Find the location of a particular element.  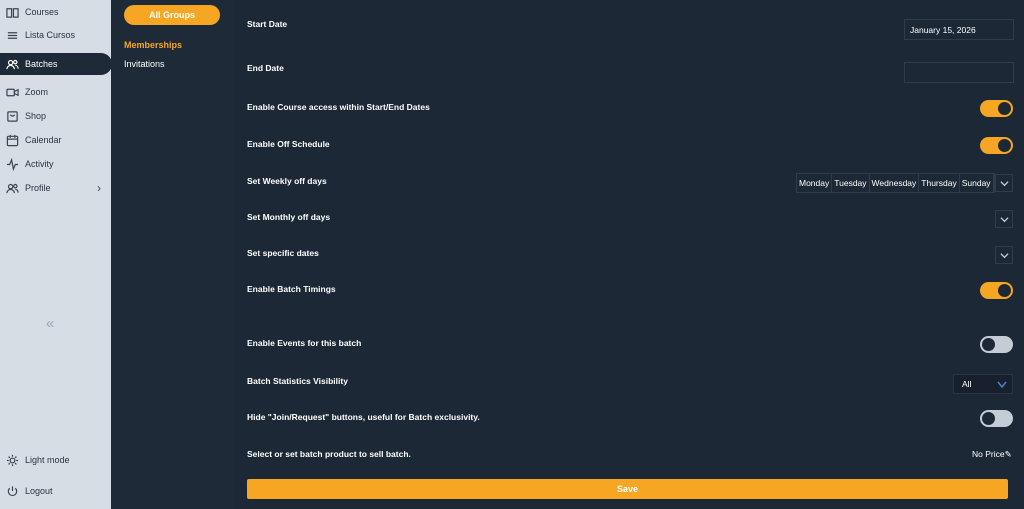

course-access-toggle is located at coordinates (996, 108).